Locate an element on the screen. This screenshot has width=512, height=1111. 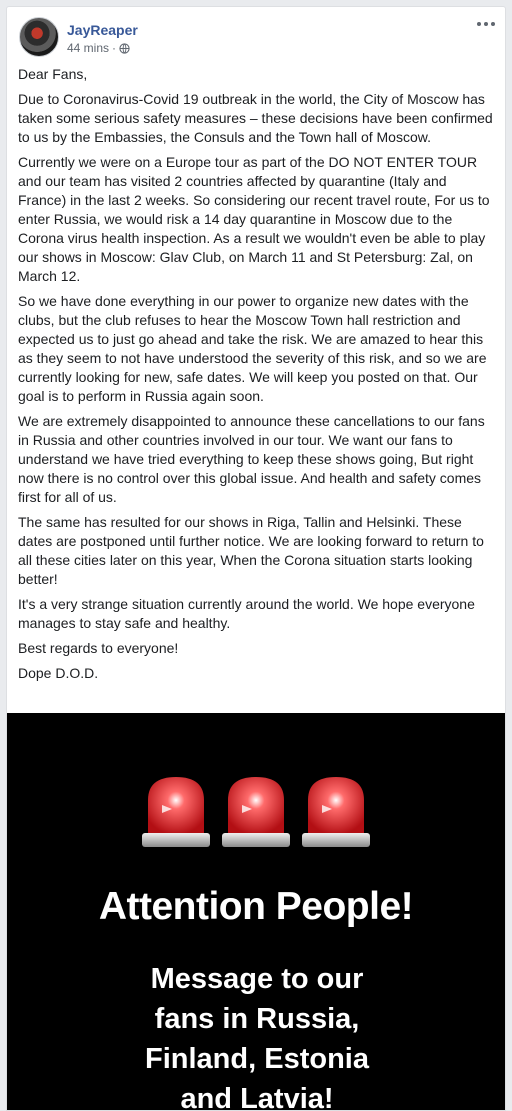
post-paragraph: Dope D.O.D. is located at coordinates (58, 673).